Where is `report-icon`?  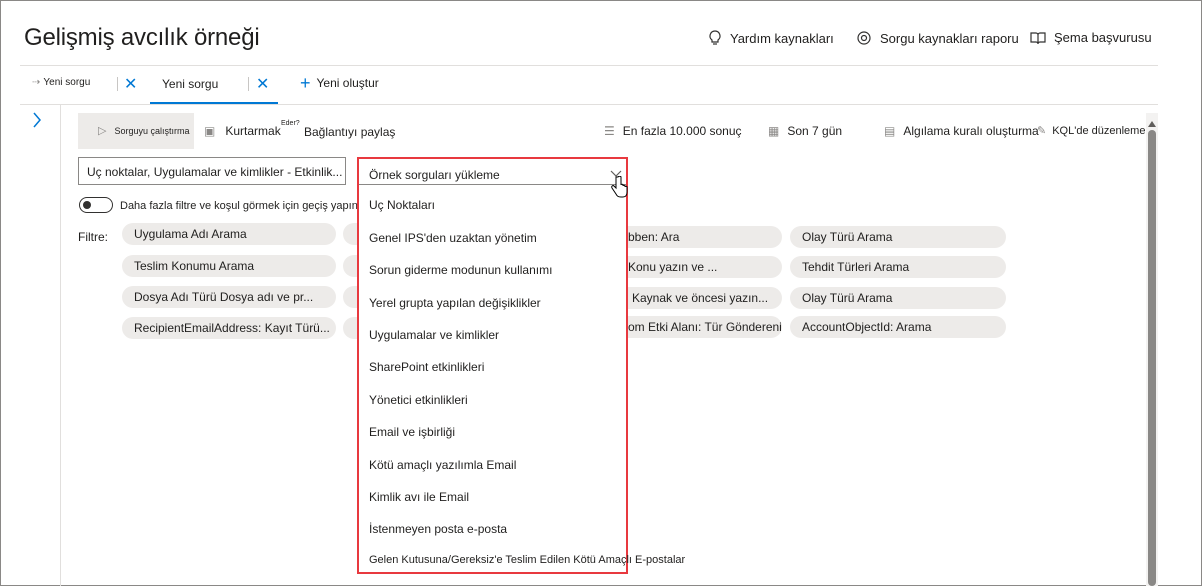
report-icon is located at coordinates (864, 38).